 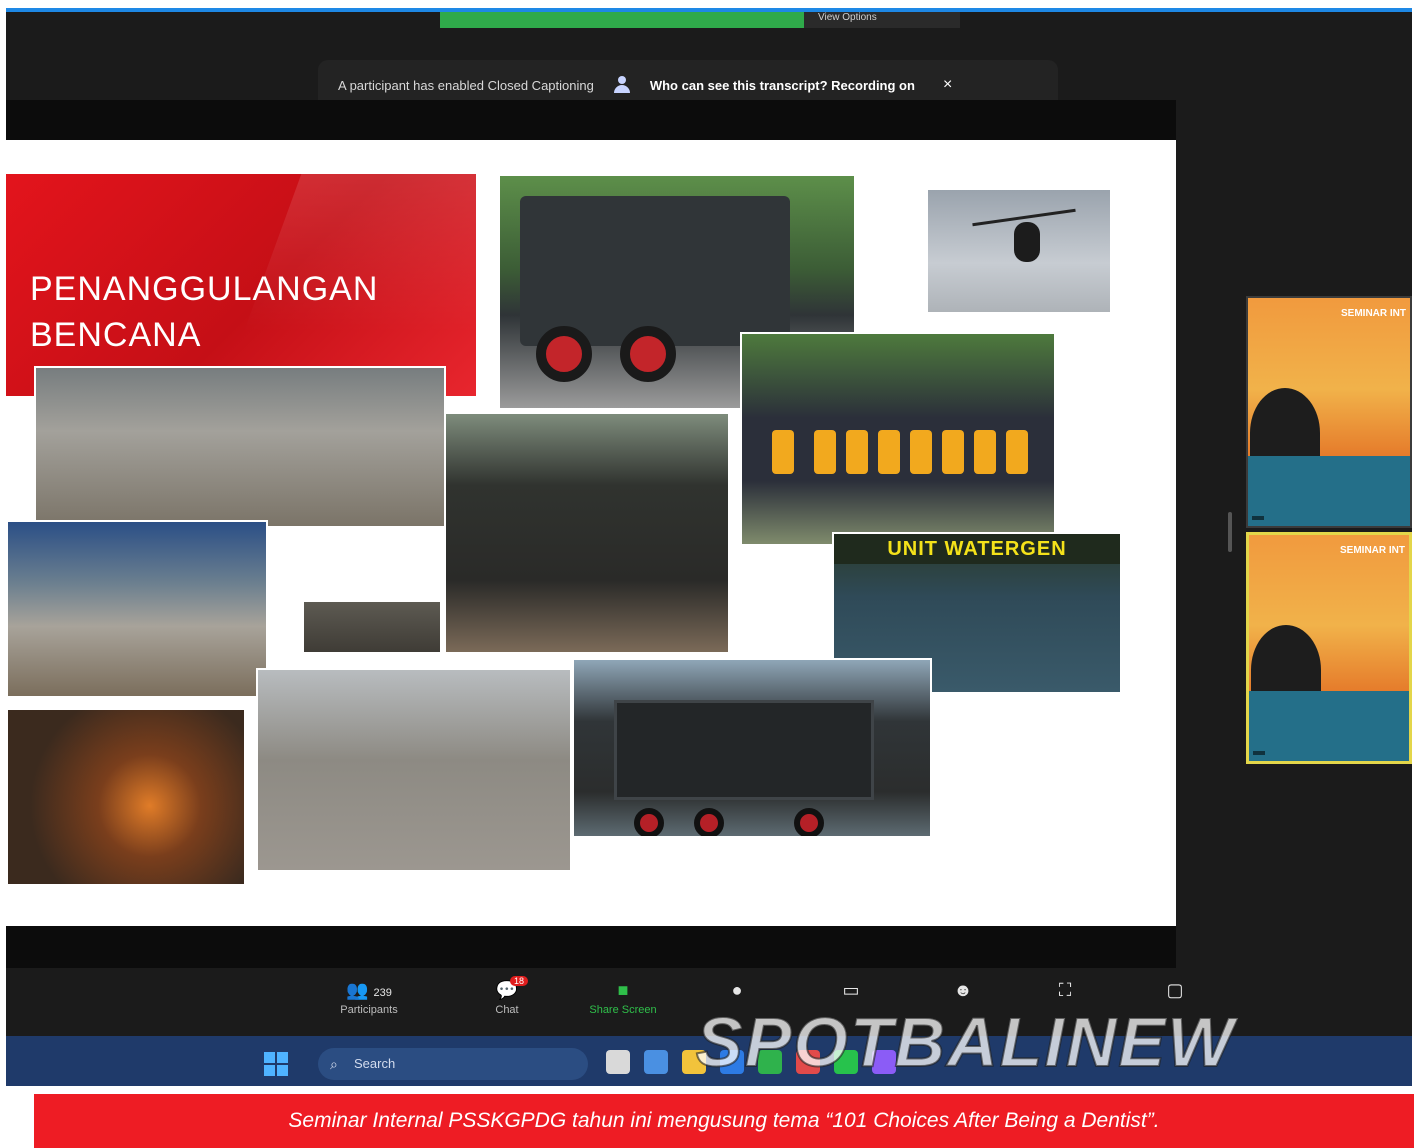 I want to click on record-icon: ●, so click(x=737, y=990).